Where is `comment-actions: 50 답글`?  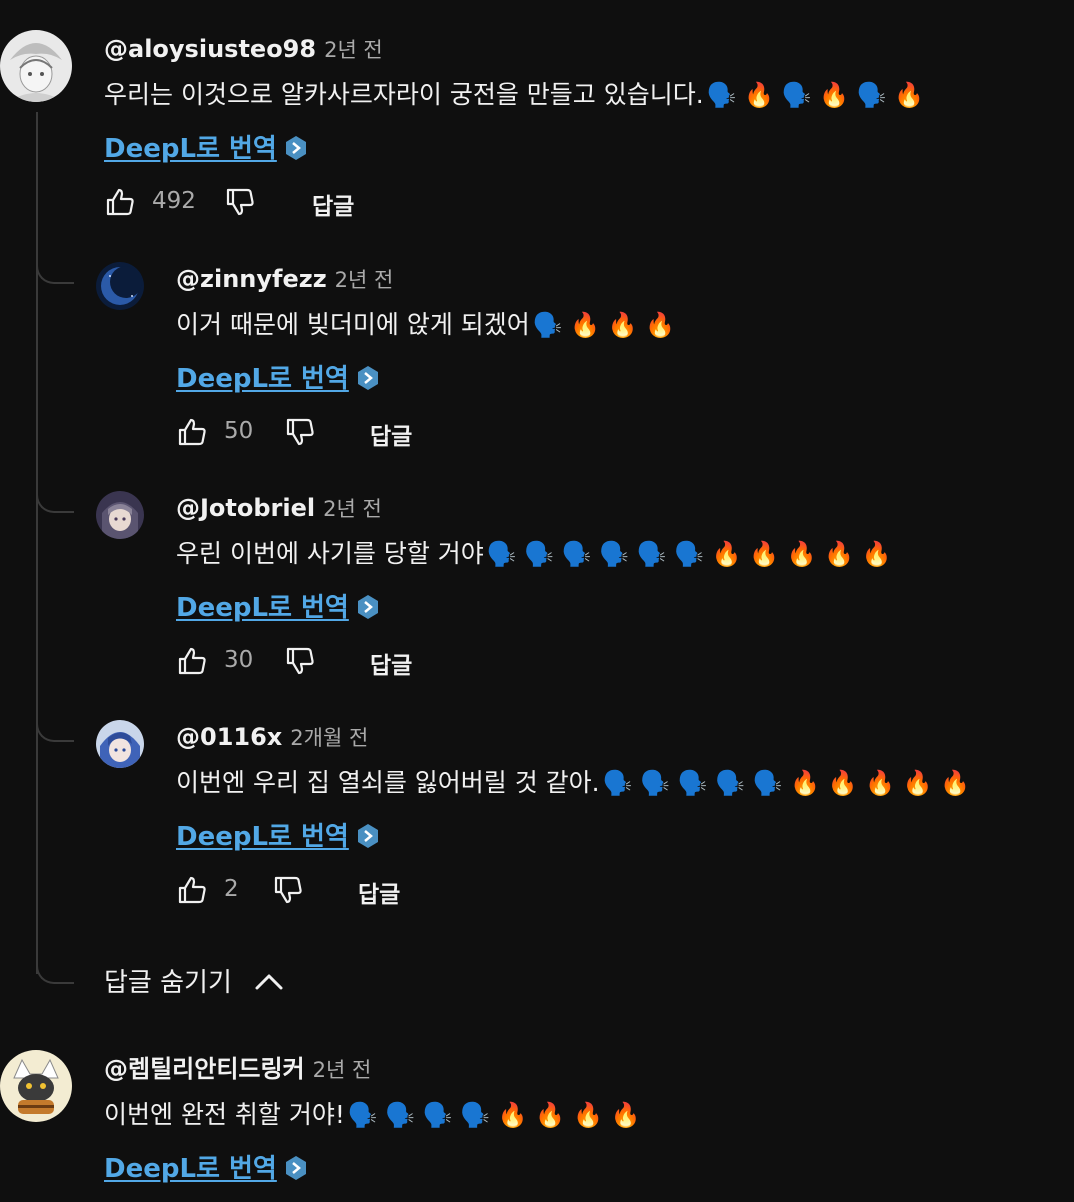 comment-actions: 50 답글 is located at coordinates (306, 434).